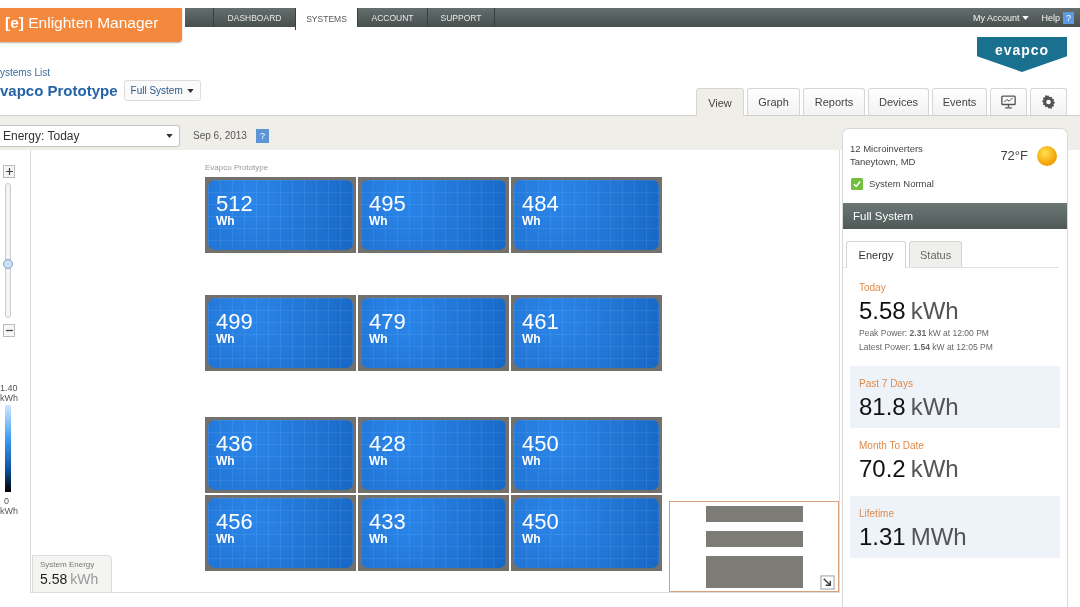 This screenshot has width=1080, height=607. What do you see at coordinates (959, 101) in the screenshot?
I see `view-tab: Events` at bounding box center [959, 101].